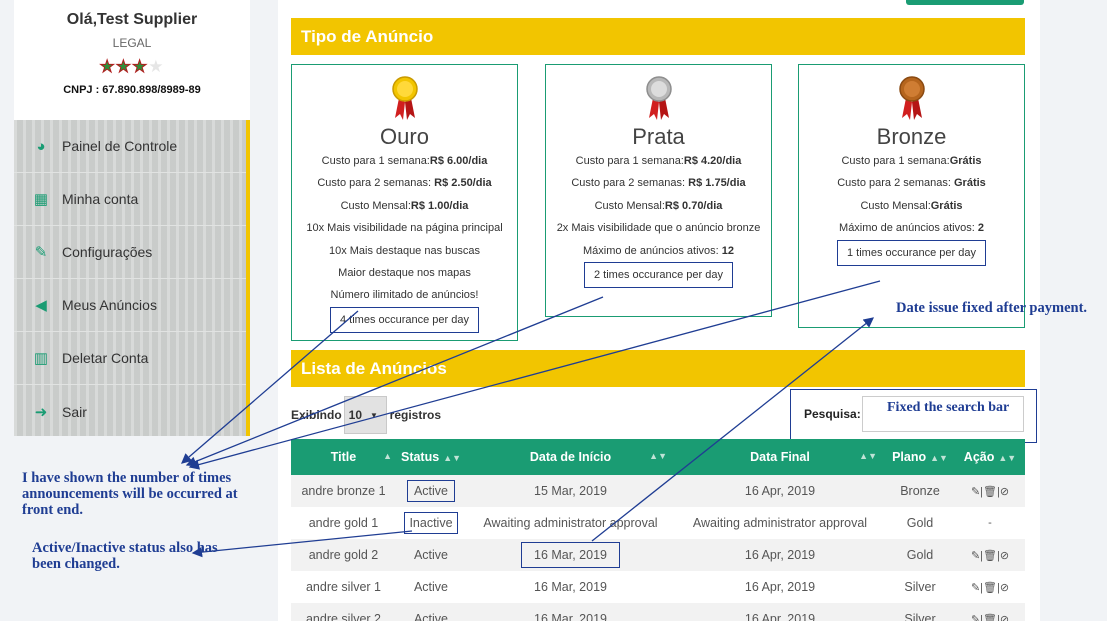 The image size is (1107, 621). What do you see at coordinates (156, 66) in the screenshot?
I see `star-empty-icon: ★` at bounding box center [156, 66].